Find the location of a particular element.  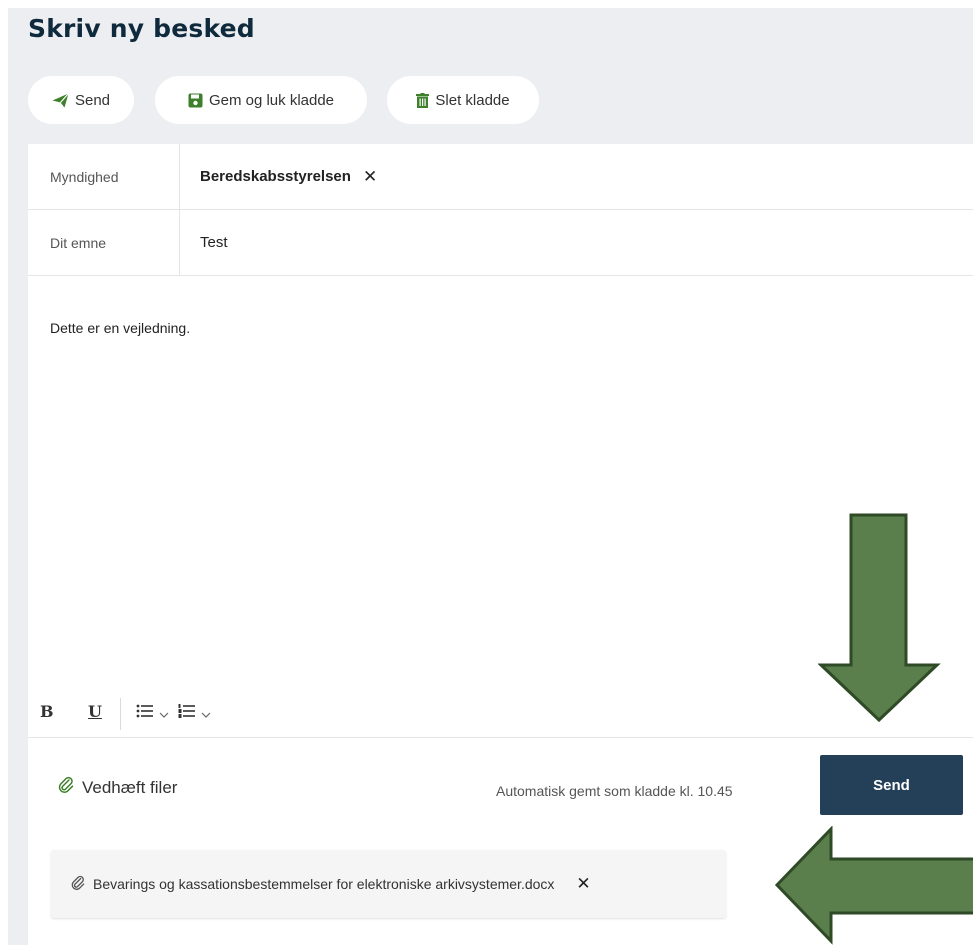

numbered-list-chevron-icon is located at coordinates (206, 715).